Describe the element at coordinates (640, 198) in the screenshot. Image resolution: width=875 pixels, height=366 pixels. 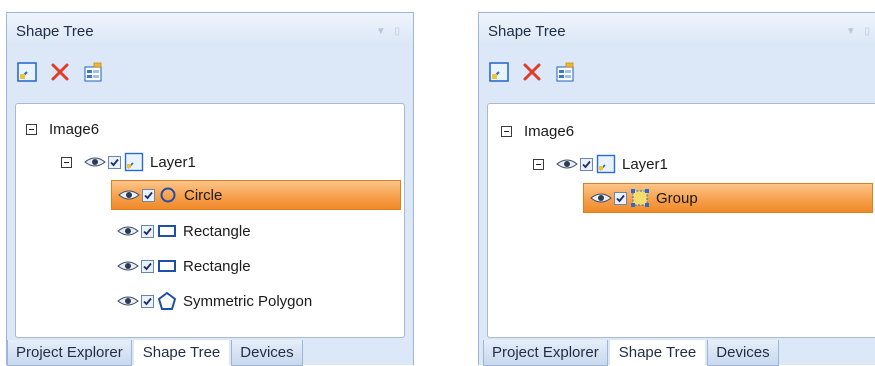
I see `group-icon` at that location.